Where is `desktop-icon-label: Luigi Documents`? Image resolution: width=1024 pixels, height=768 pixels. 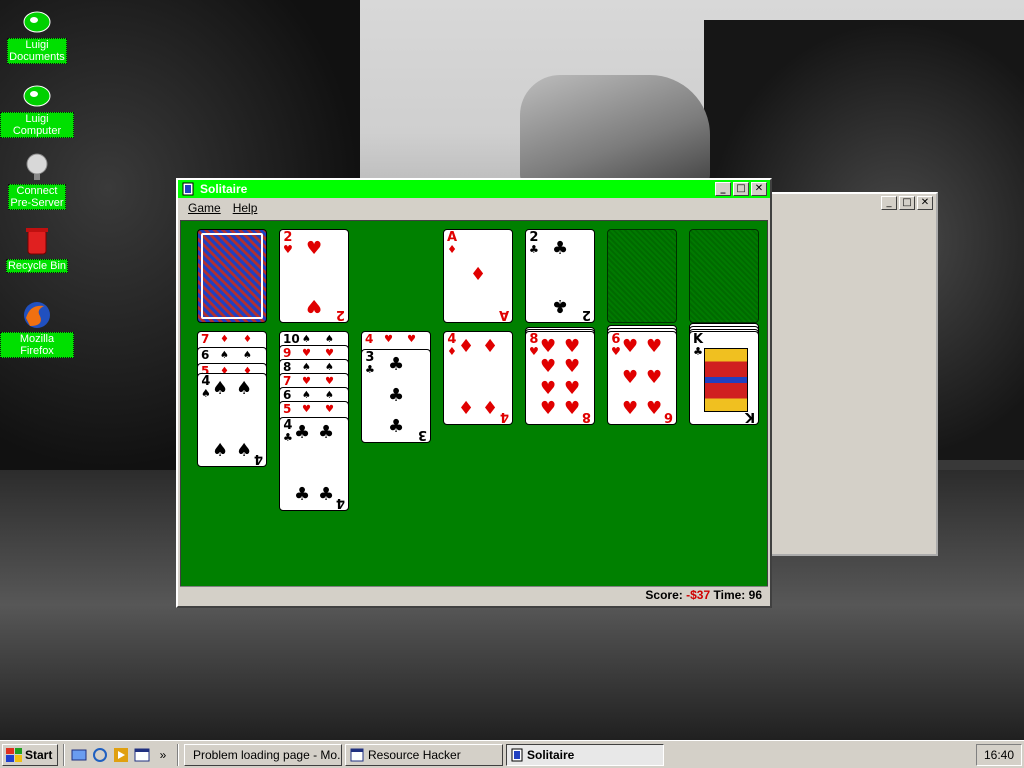 desktop-icon-label: Luigi Documents is located at coordinates (37, 51).